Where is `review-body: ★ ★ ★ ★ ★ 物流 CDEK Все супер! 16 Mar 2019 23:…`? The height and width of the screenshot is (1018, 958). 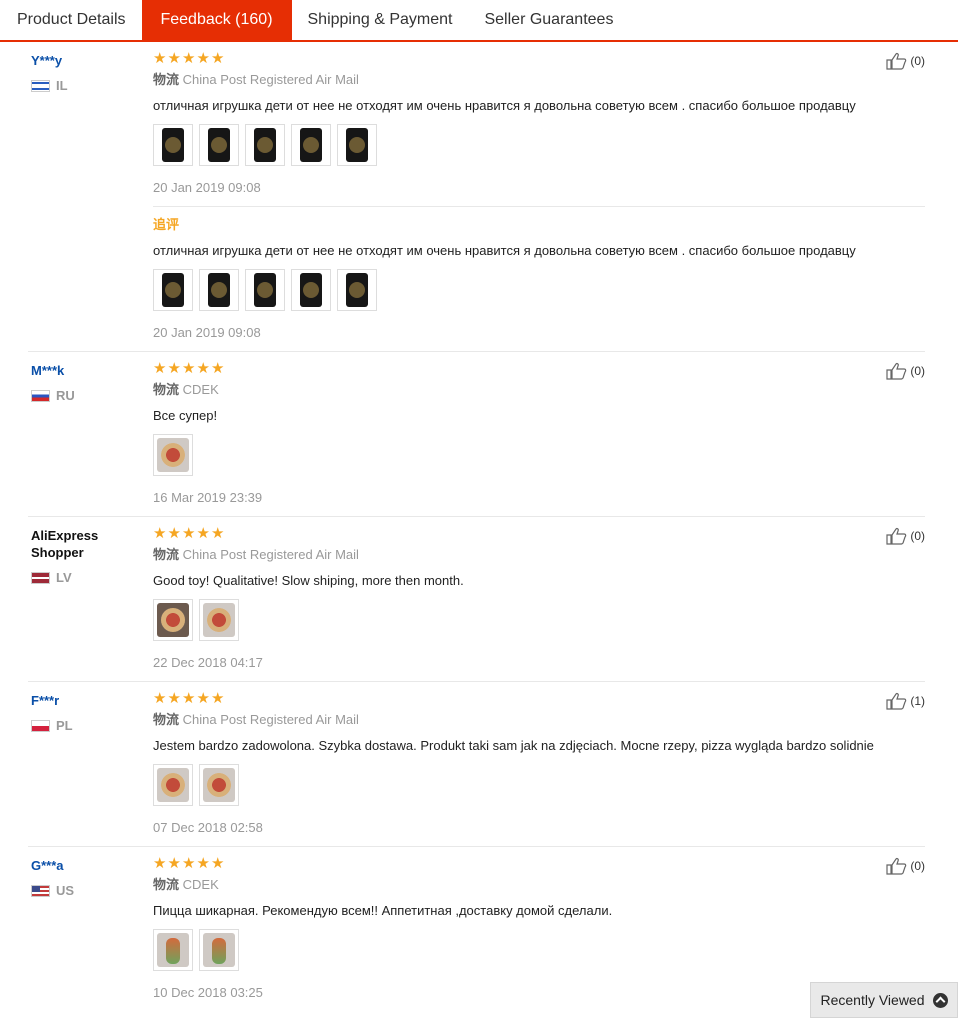 review-body: ★ ★ ★ ★ ★ 物流 CDEK Все супер! 16 Mar 2019 23:… is located at coordinates (539, 434).